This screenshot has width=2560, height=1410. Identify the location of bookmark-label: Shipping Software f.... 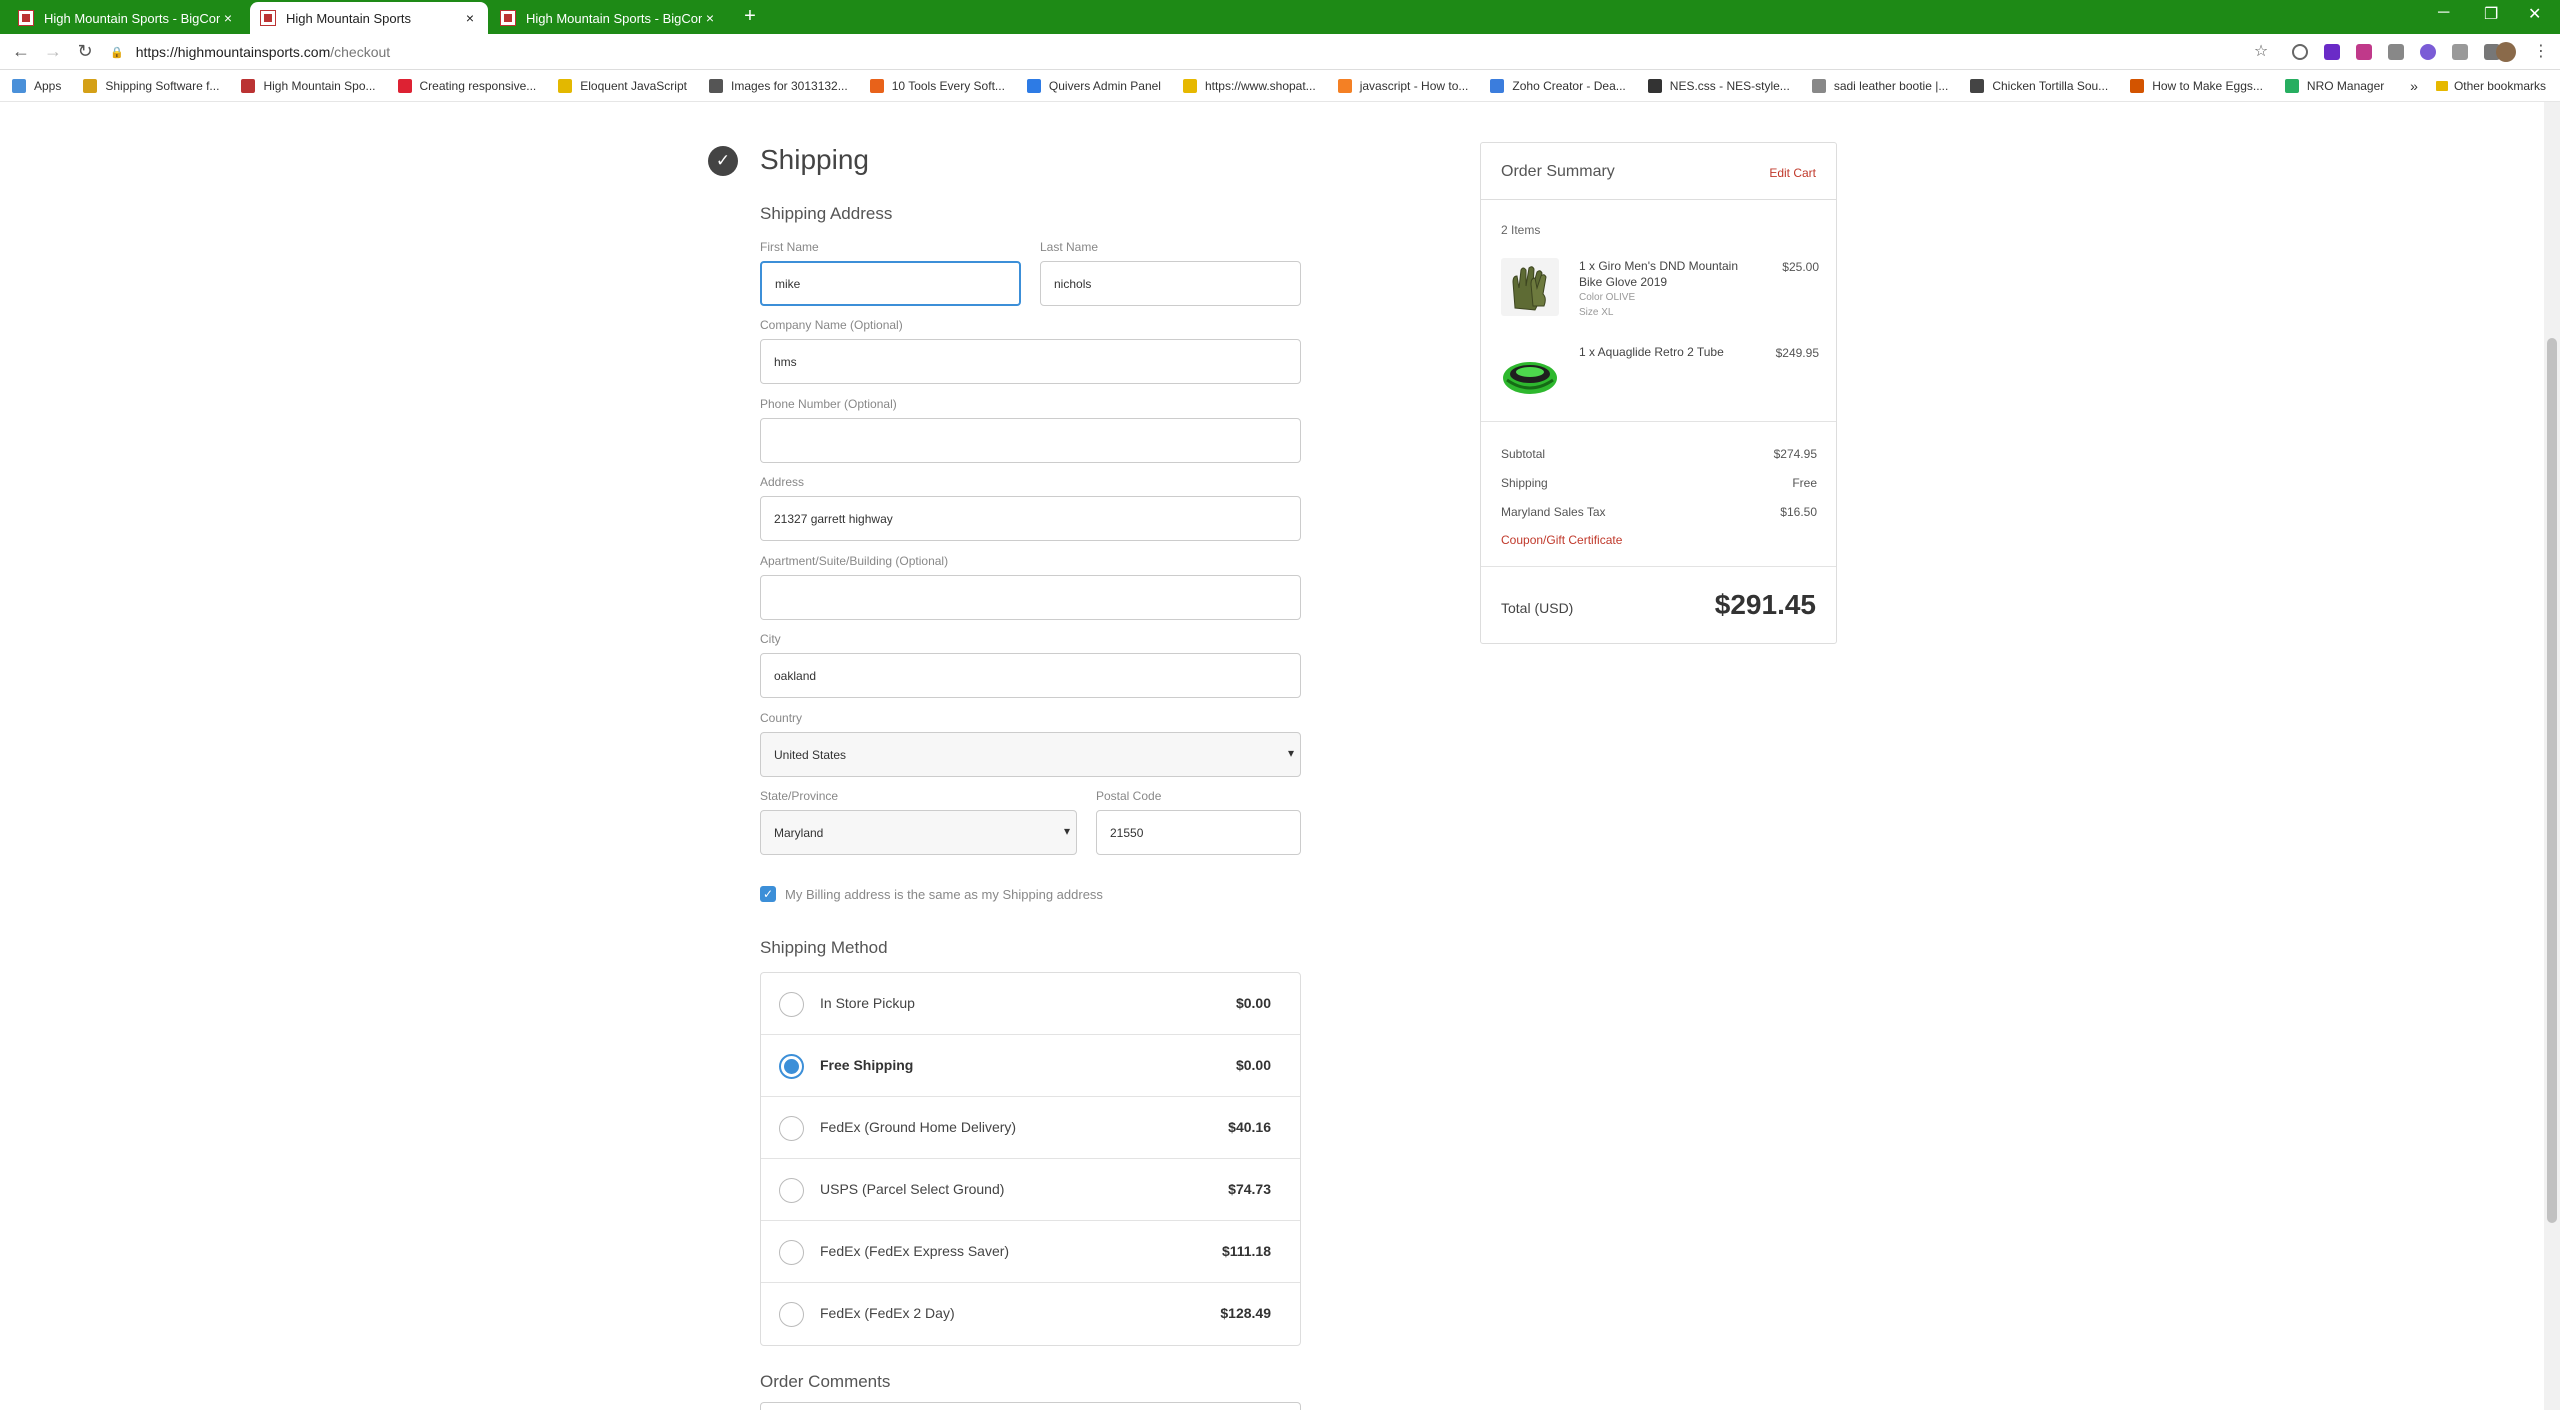
(162, 85).